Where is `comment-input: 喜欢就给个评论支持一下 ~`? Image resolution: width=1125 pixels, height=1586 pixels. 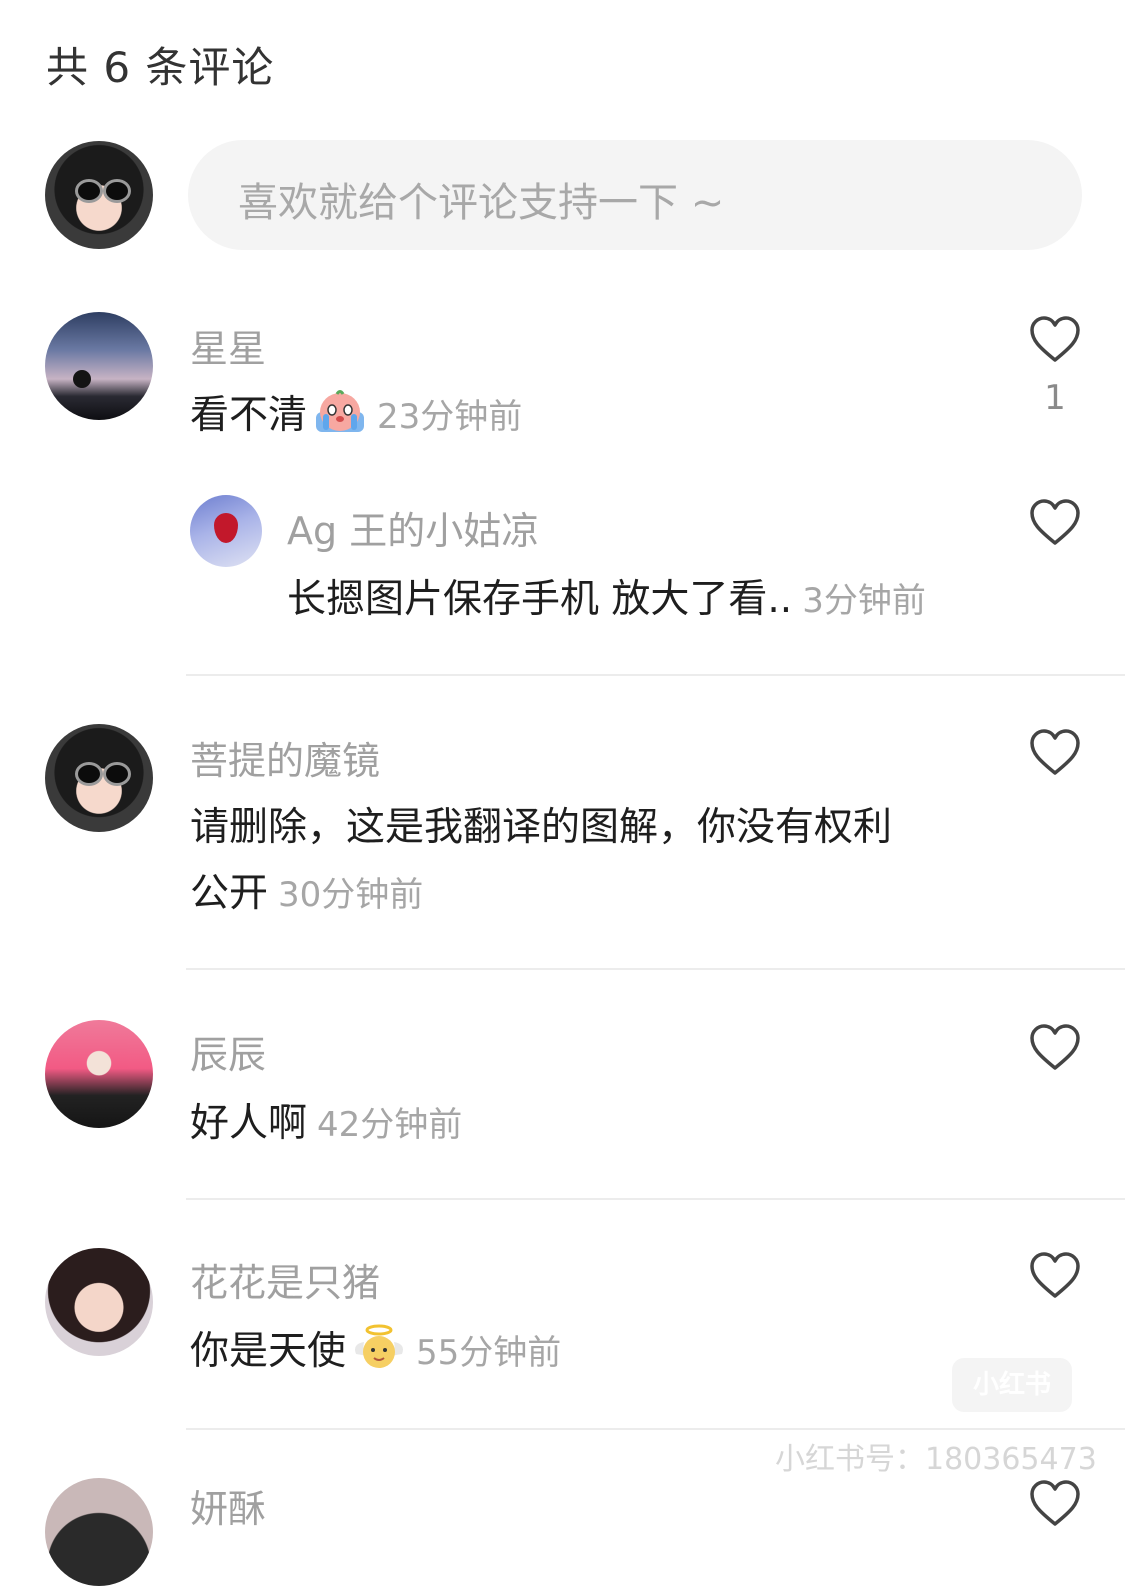 comment-input: 喜欢就给个评论支持一下 ~ is located at coordinates (635, 195).